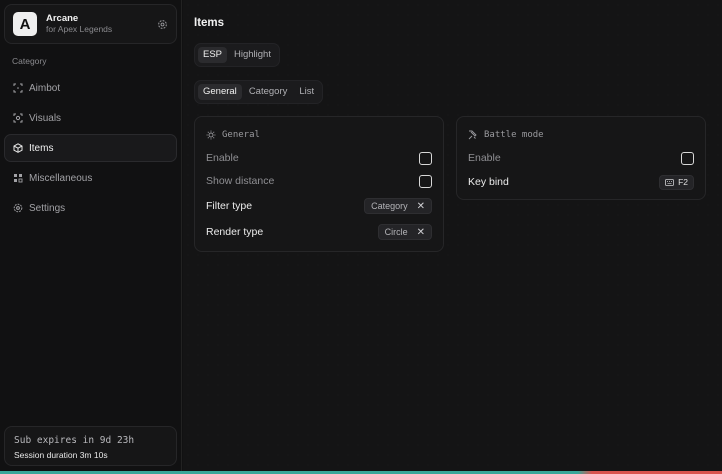 Image resolution: width=722 pixels, height=474 pixels. I want to click on tab-category: Category, so click(268, 92).